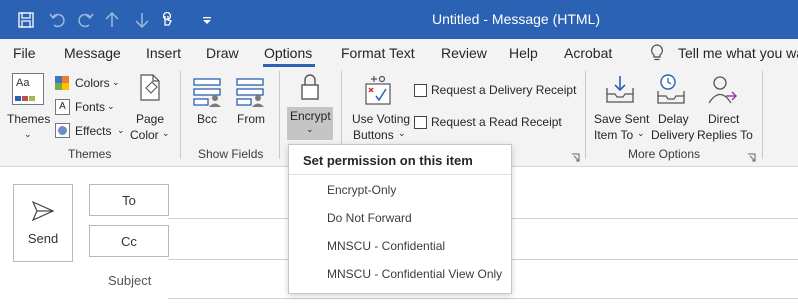  Describe the element at coordinates (751, 155) in the screenshot. I see `more-options-dialog-launcher-icon` at that location.